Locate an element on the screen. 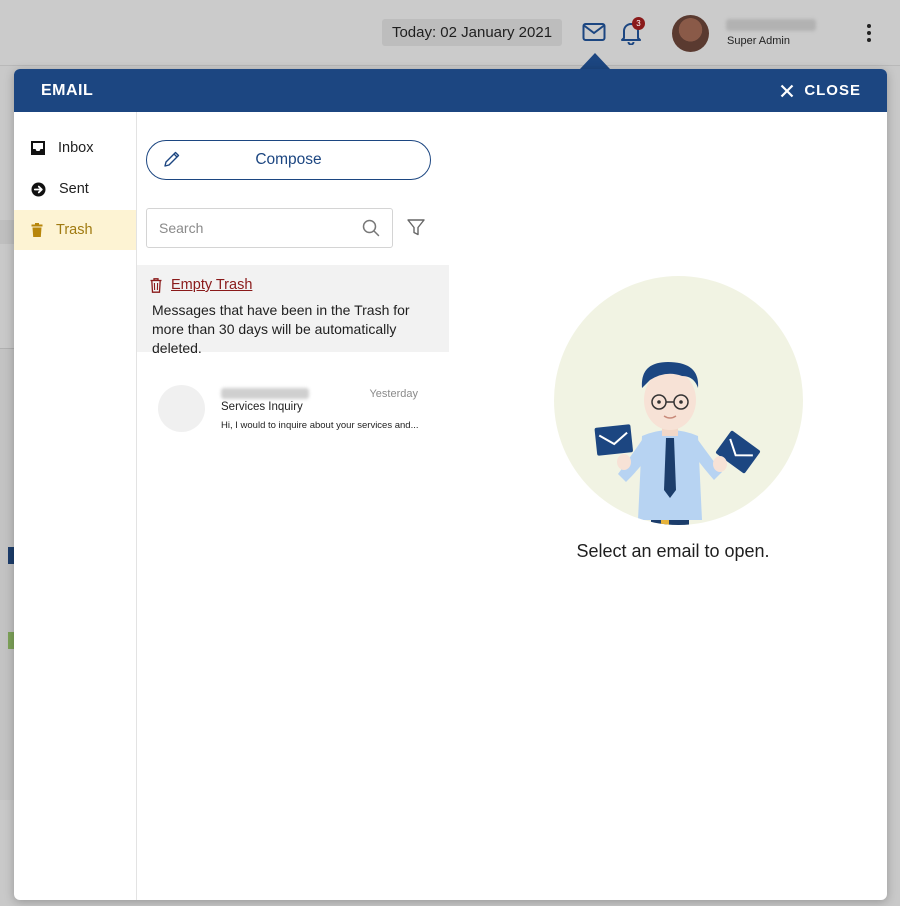  notification-badge: 3 is located at coordinates (638, 23).